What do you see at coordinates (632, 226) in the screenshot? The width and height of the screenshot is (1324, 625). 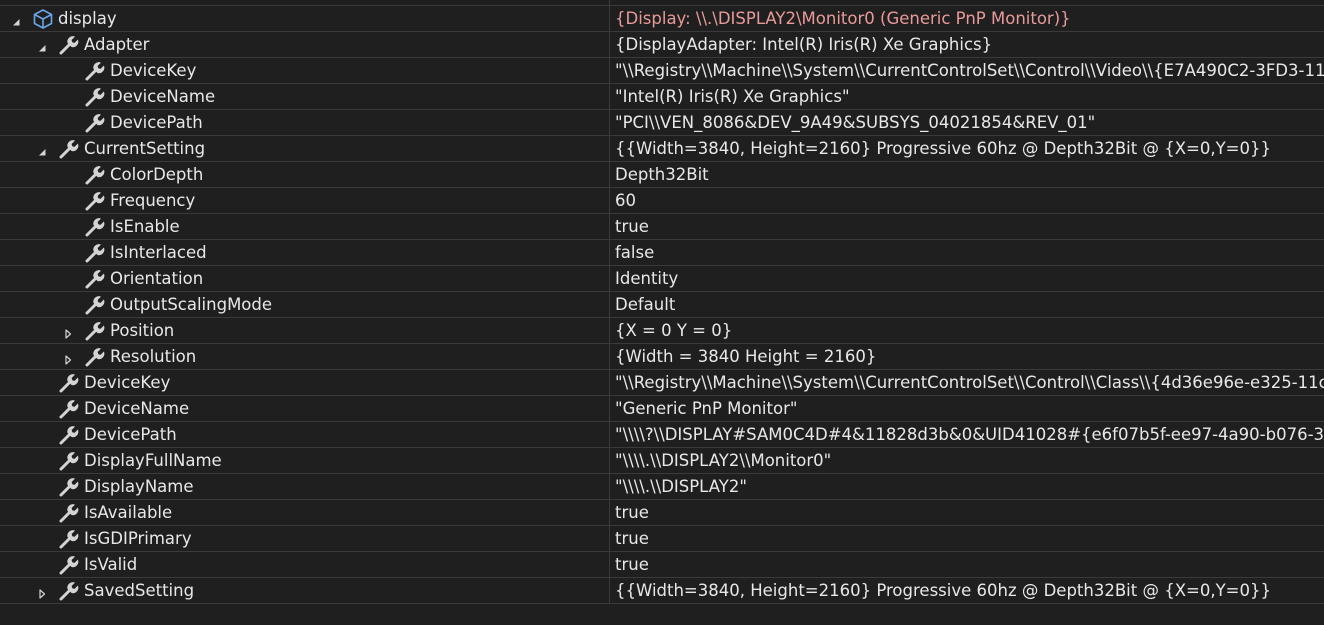 I see `property-value: true` at bounding box center [632, 226].